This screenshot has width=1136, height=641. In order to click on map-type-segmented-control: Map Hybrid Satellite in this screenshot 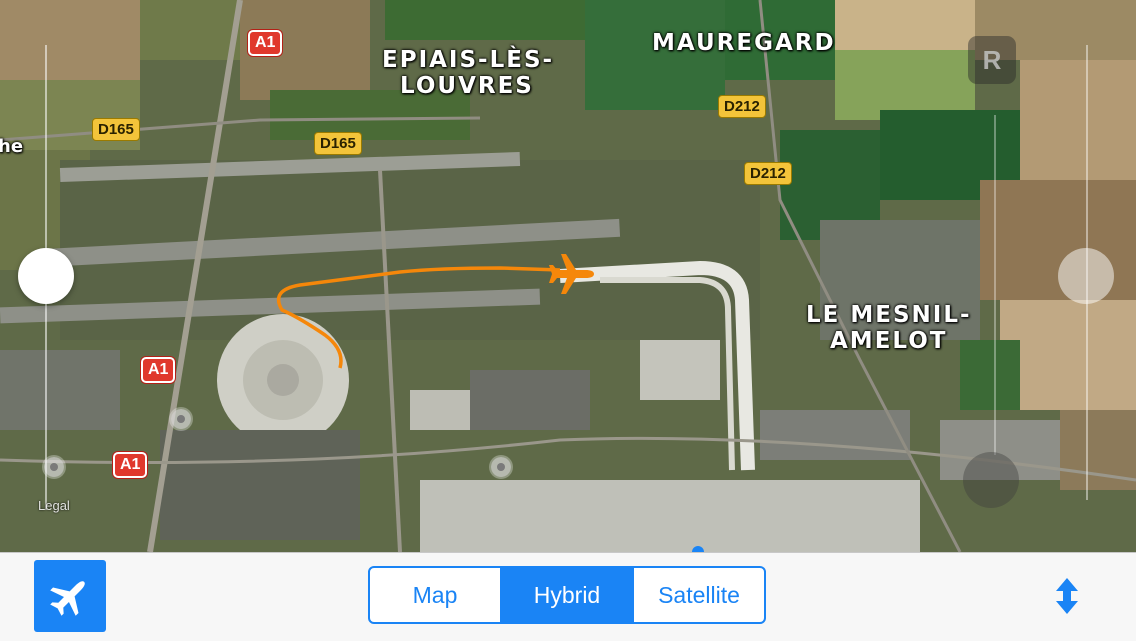, I will do `click(567, 595)`.